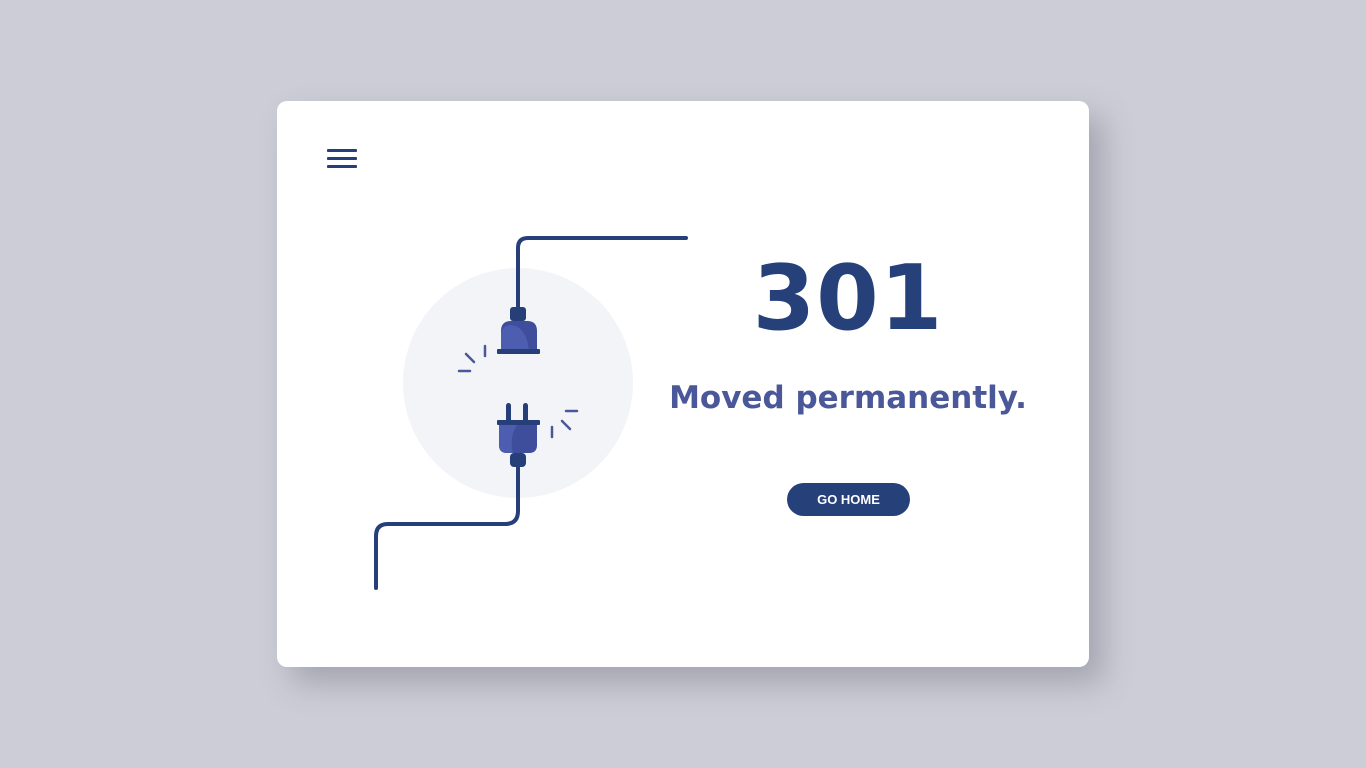 The image size is (1366, 768). Describe the element at coordinates (848, 398) in the screenshot. I see `error-message: Moved permanently.` at that location.